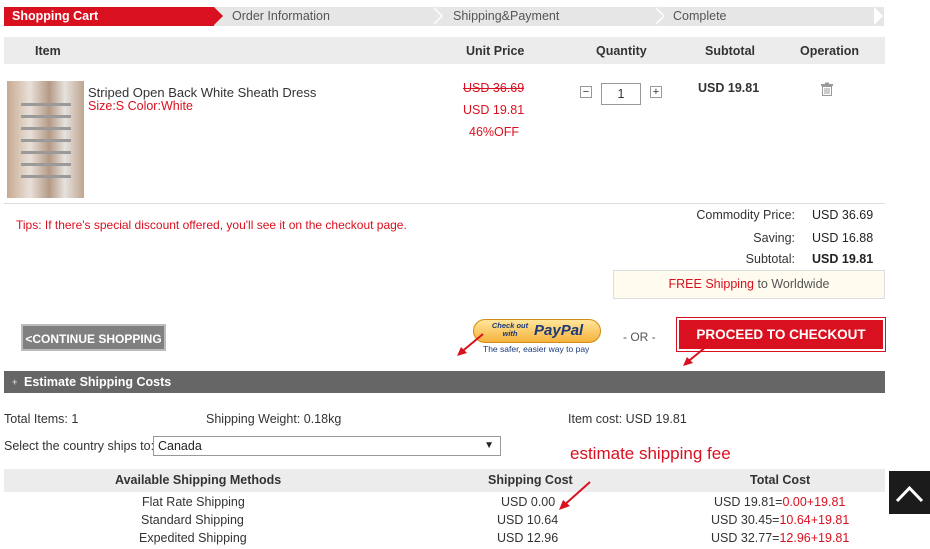  I want to click on header-operation: Operation, so click(830, 51).